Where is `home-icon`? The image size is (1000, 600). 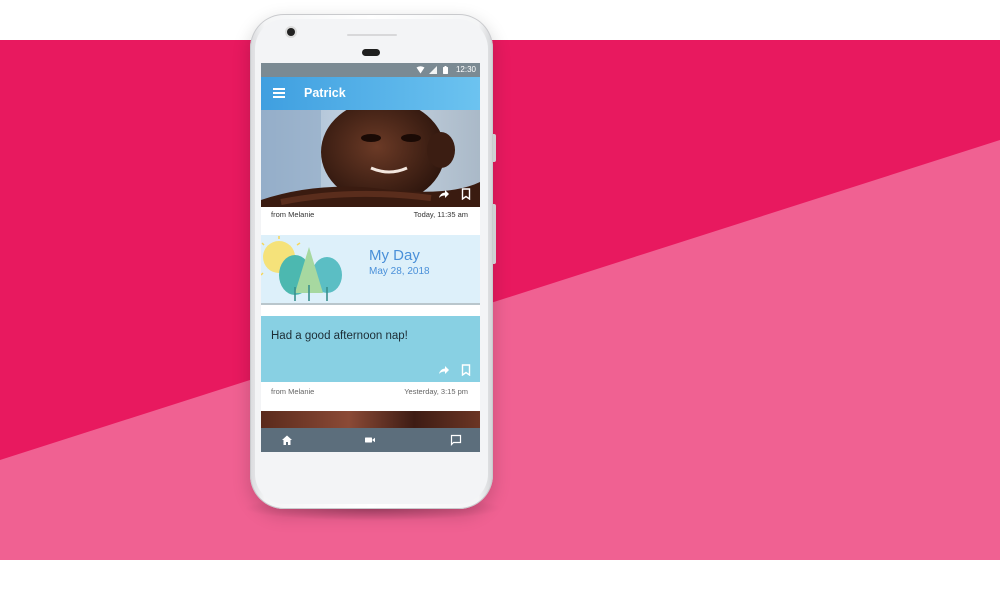 home-icon is located at coordinates (287, 440).